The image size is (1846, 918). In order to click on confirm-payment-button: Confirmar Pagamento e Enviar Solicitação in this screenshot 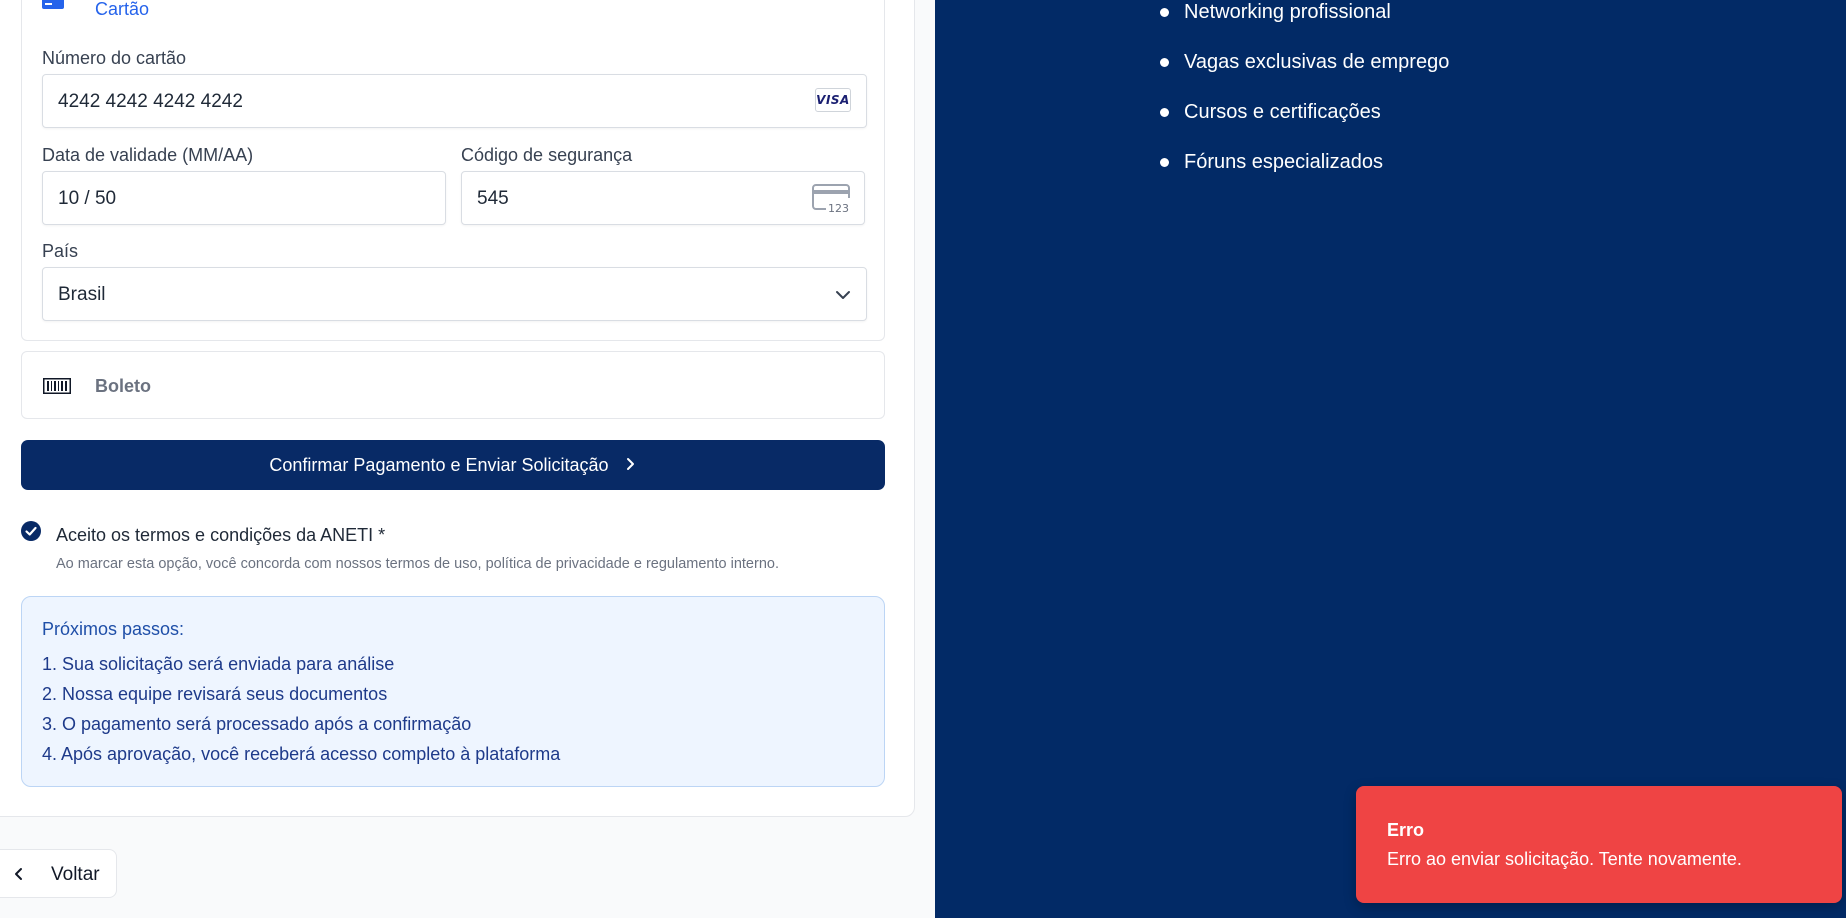, I will do `click(453, 465)`.